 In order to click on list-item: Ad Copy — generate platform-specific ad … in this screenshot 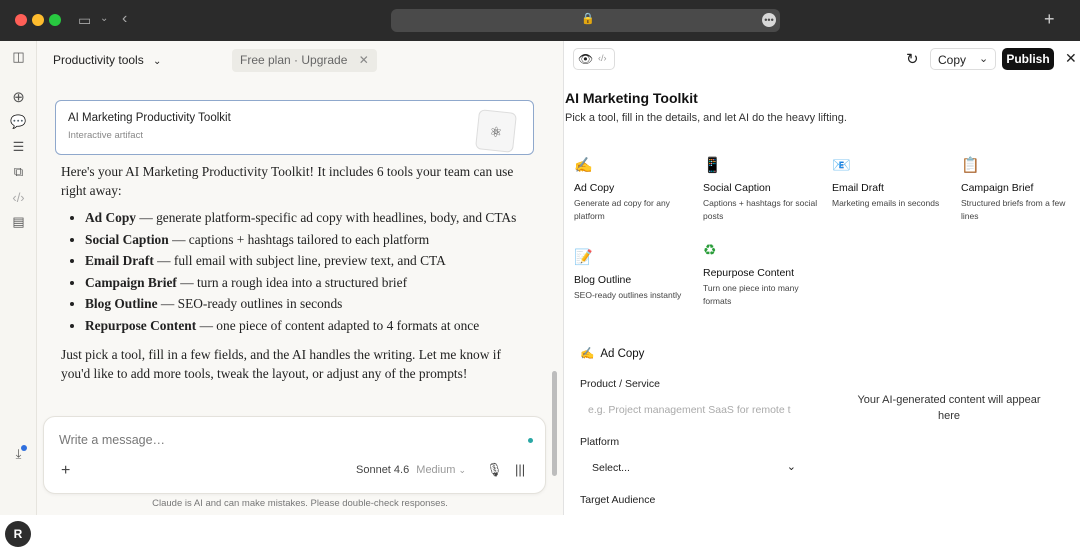, I will do `click(303, 217)`.